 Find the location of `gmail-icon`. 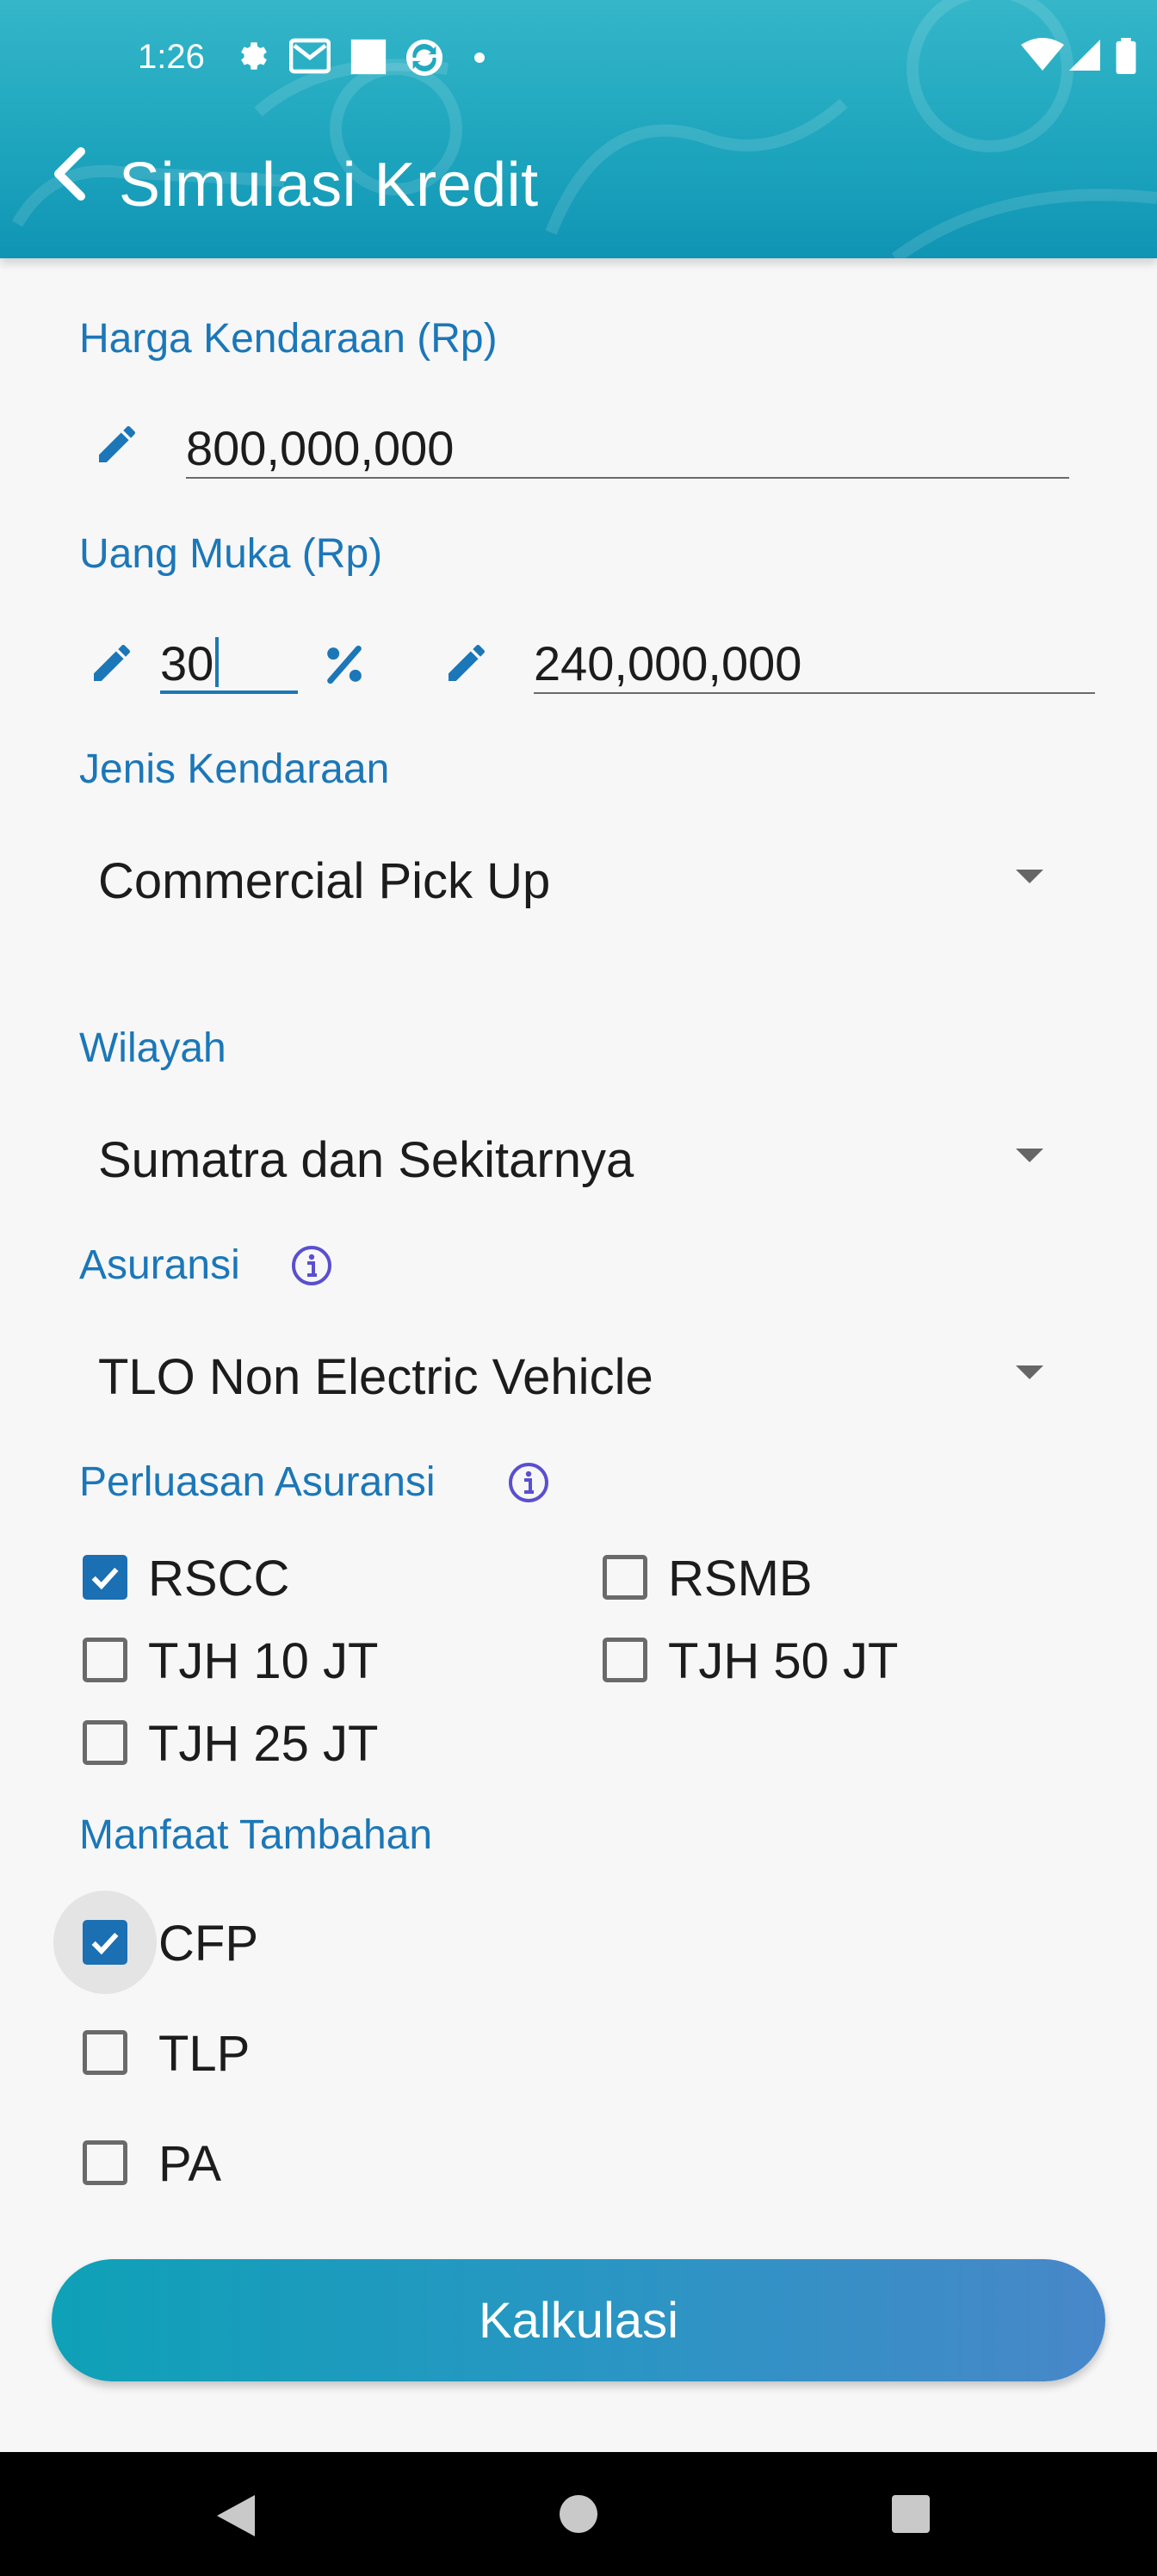

gmail-icon is located at coordinates (310, 56).